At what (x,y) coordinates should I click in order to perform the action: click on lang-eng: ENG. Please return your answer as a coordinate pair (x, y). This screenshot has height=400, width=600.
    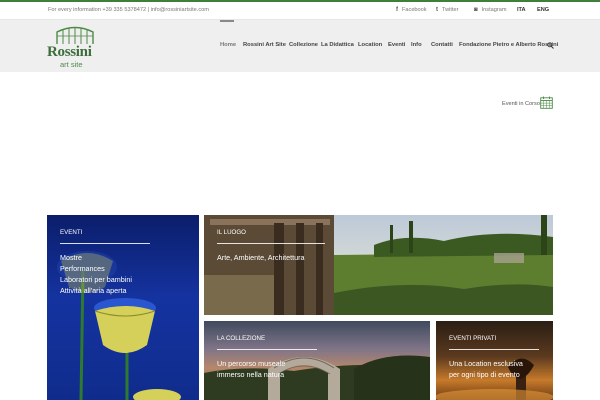
    Looking at the image, I should click on (543, 10).